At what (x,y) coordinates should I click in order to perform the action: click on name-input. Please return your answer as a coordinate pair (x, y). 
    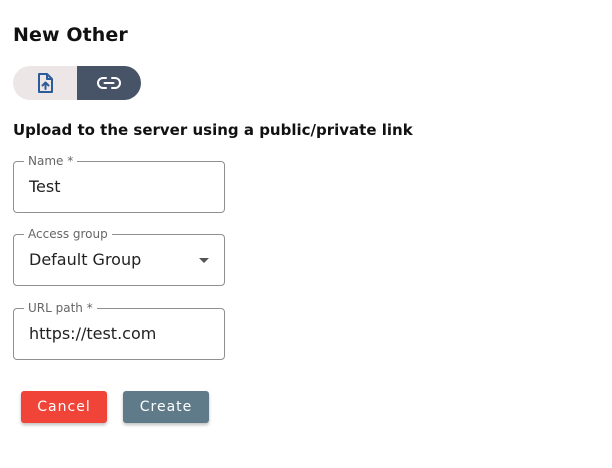
    Looking at the image, I should click on (119, 187).